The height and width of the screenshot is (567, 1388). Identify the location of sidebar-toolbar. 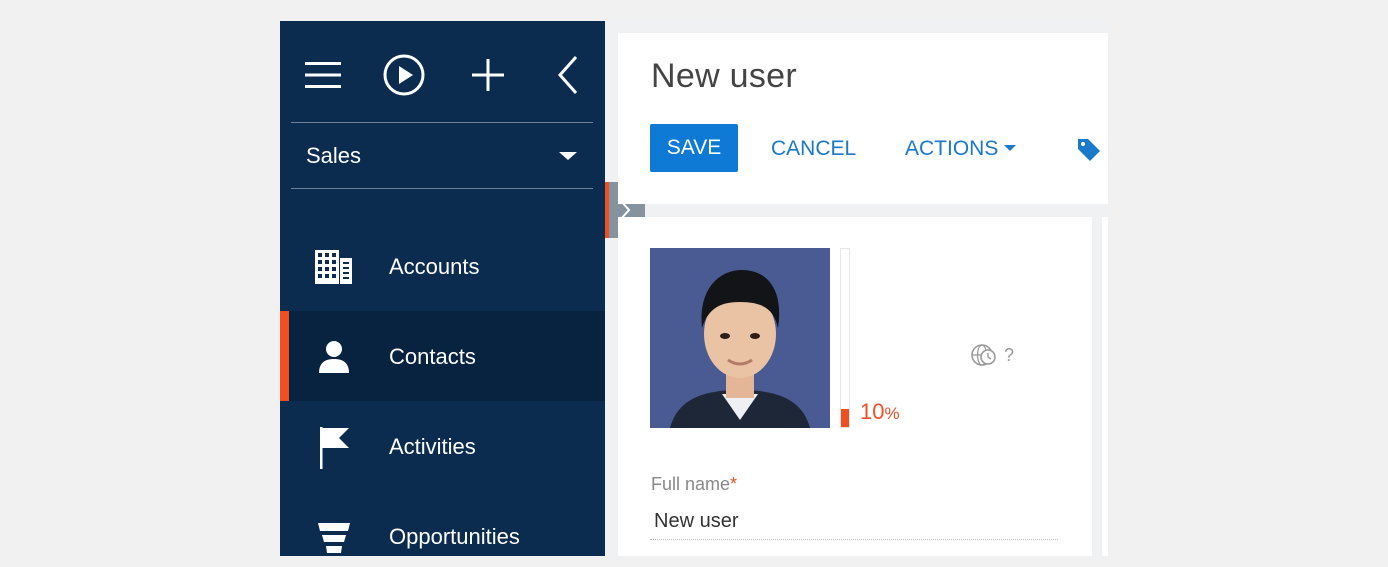
(442, 71).